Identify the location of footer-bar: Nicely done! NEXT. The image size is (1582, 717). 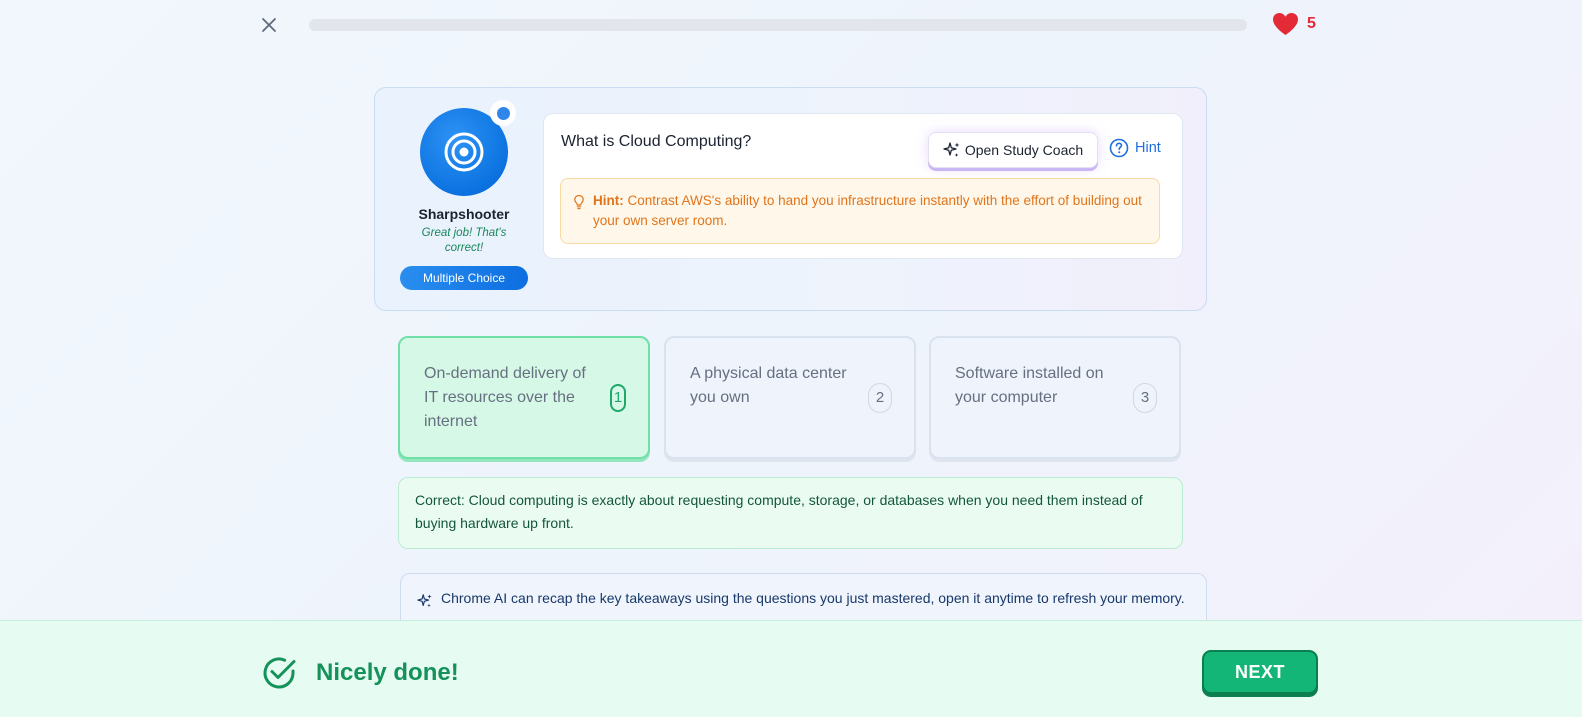
(791, 668).